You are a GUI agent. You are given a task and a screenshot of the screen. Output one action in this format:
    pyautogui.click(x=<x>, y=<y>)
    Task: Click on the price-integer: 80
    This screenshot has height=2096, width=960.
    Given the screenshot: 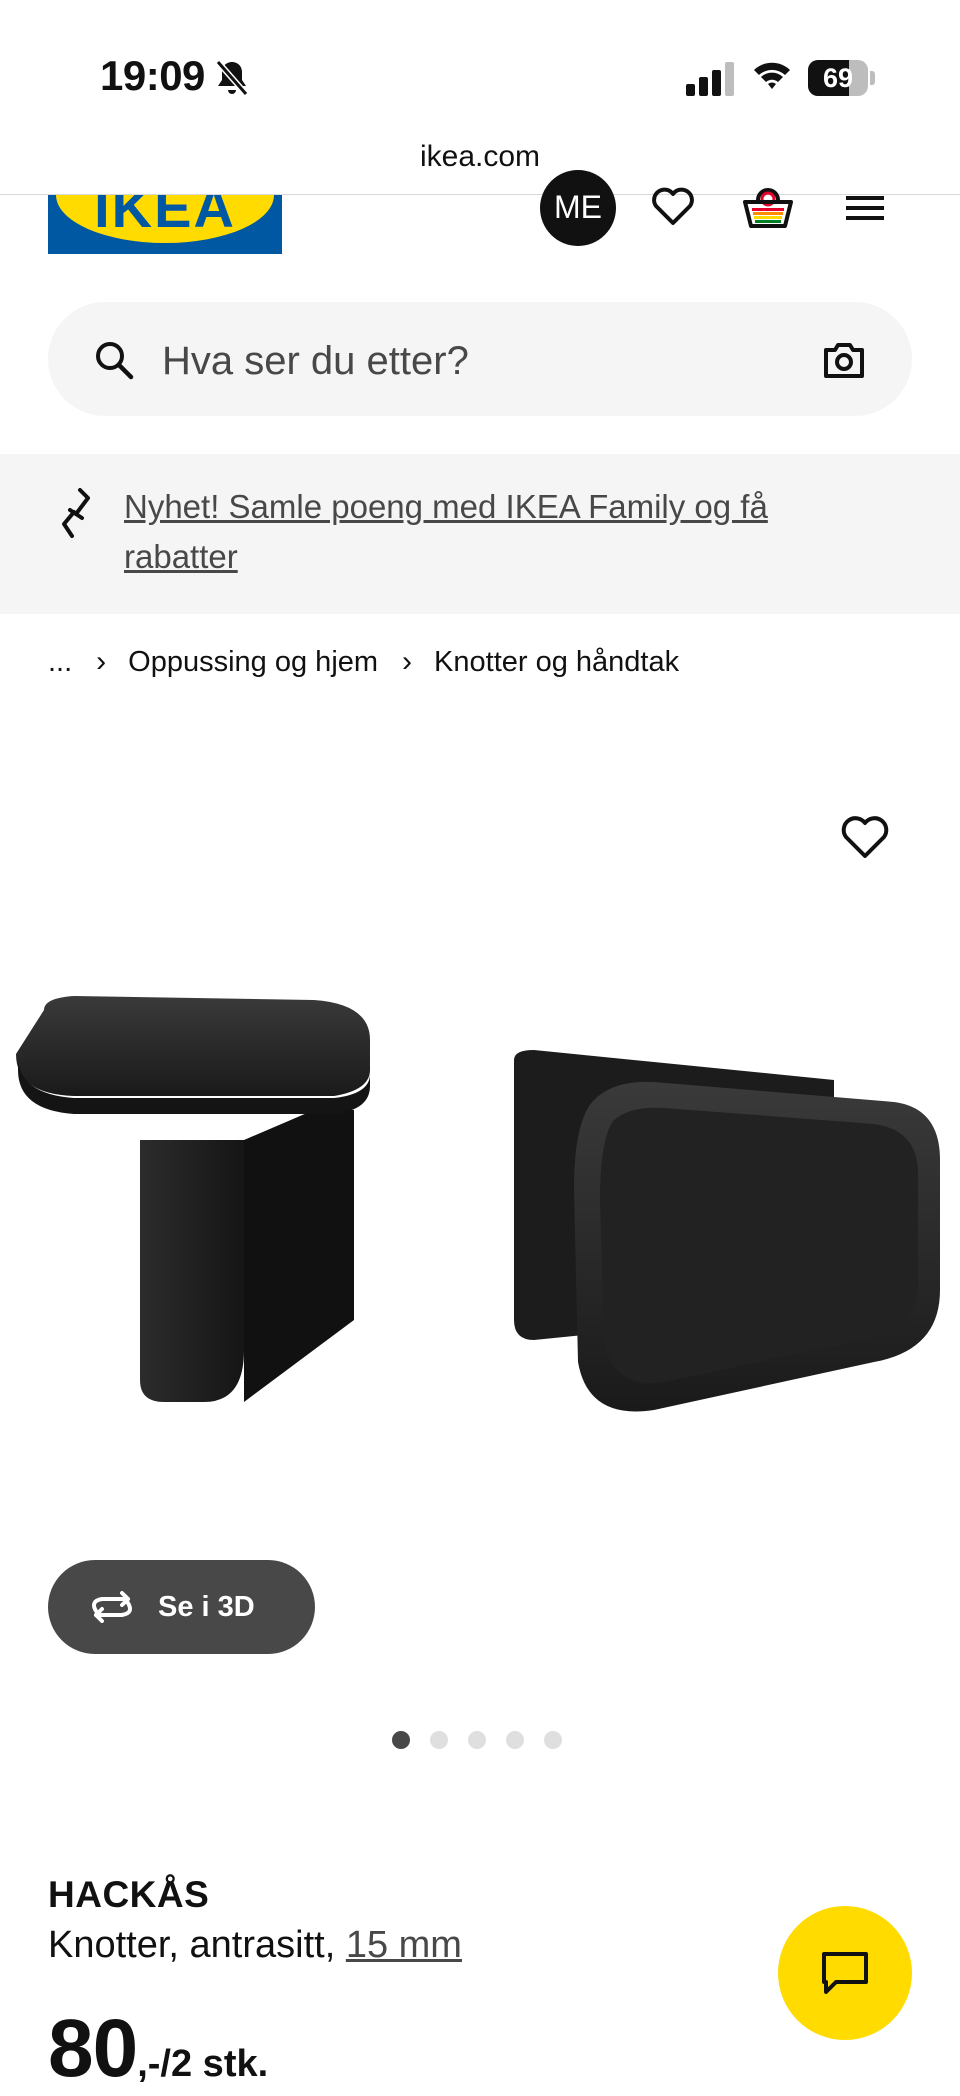 What is the action you would take?
    pyautogui.click(x=93, y=2048)
    